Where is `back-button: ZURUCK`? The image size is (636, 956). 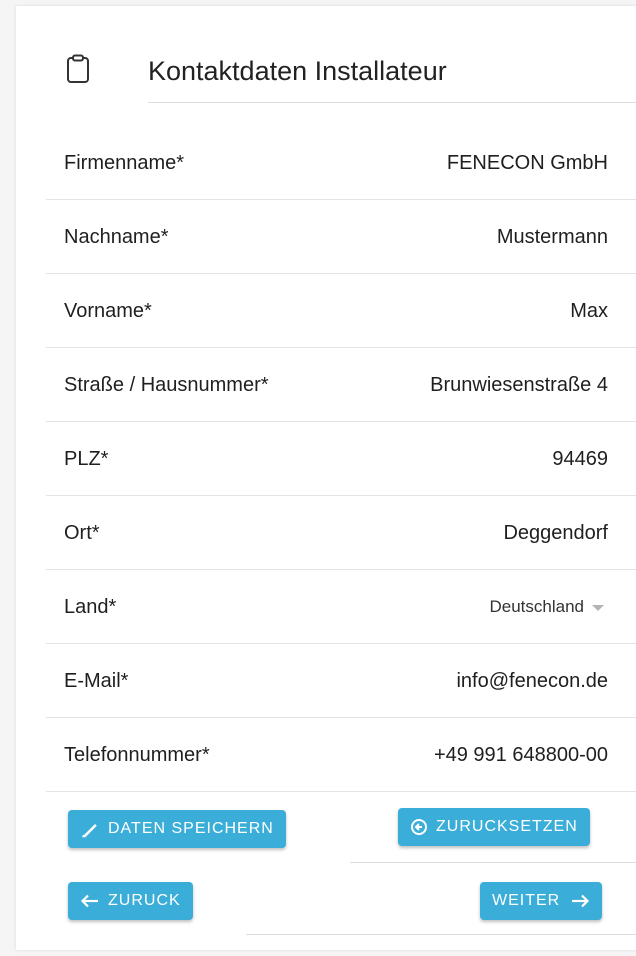
back-button: ZURUCK is located at coordinates (130, 901).